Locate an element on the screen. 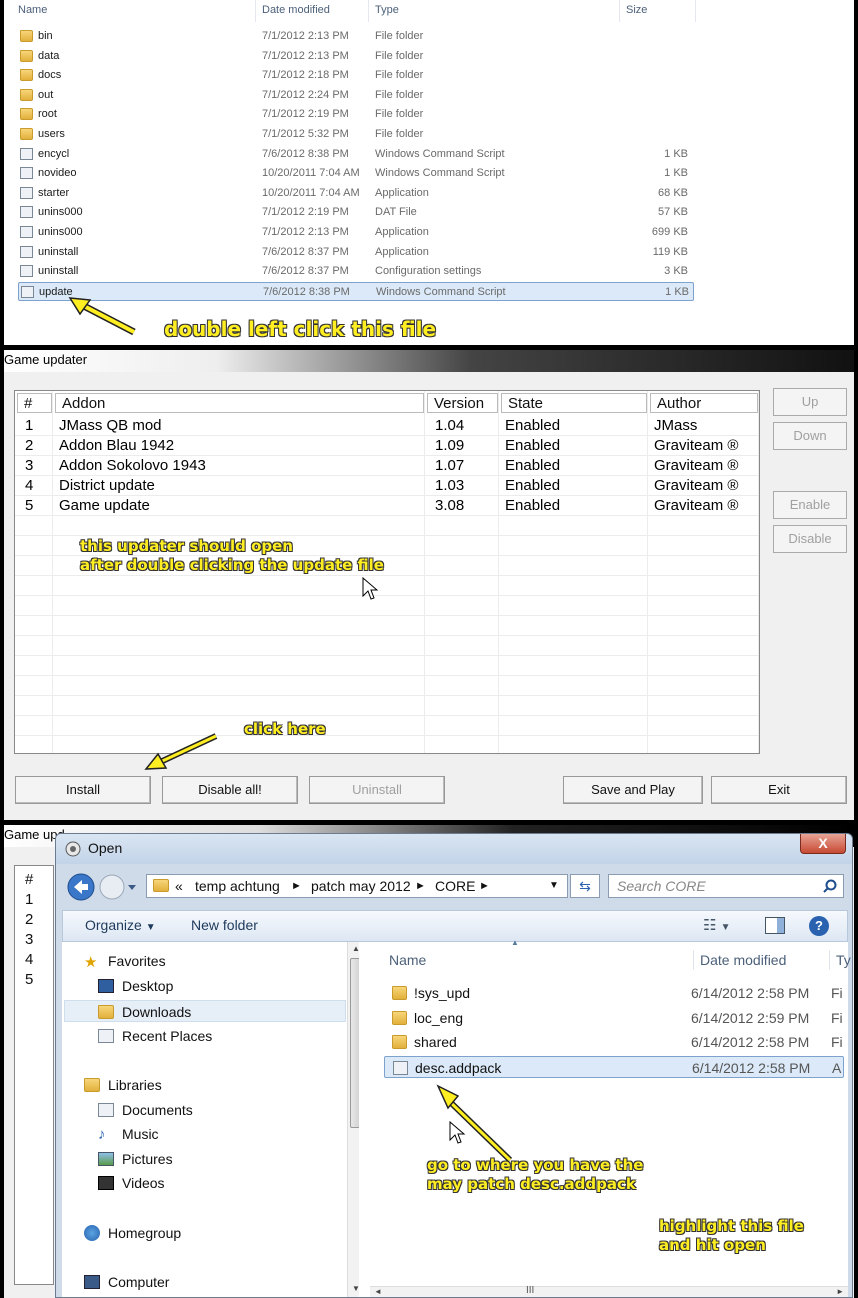 The image size is (858, 1298). recent-pages-chevron-icon is located at coordinates (132, 887).